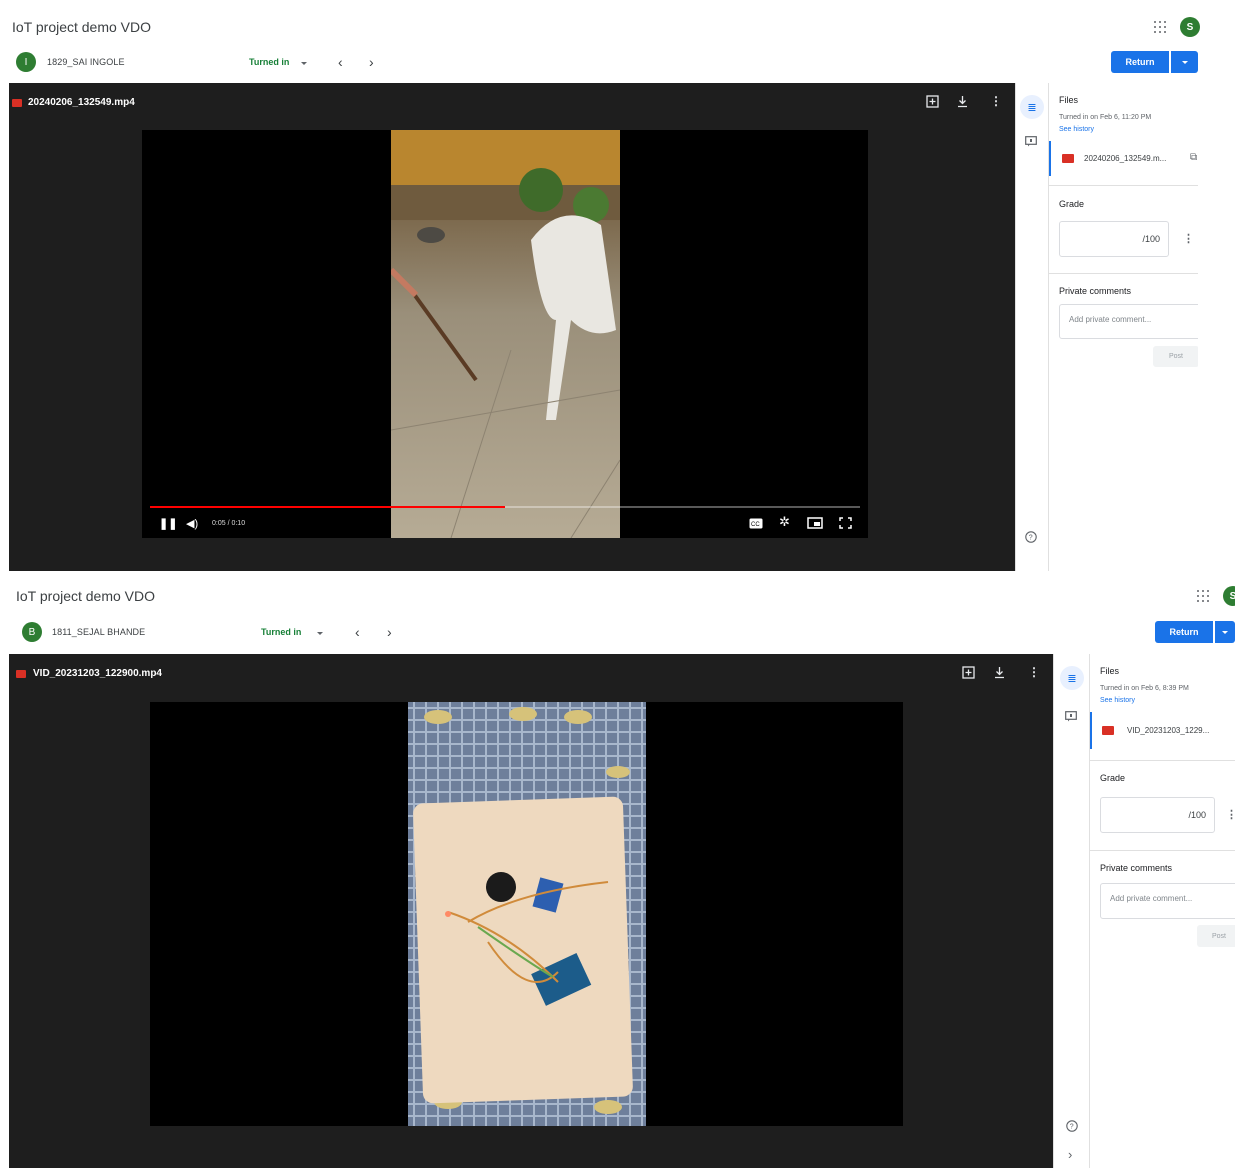 The width and height of the screenshot is (1235, 1168). What do you see at coordinates (81, 102) in the screenshot?
I see `viewer-file-title: 20240206_132549.mp4` at bounding box center [81, 102].